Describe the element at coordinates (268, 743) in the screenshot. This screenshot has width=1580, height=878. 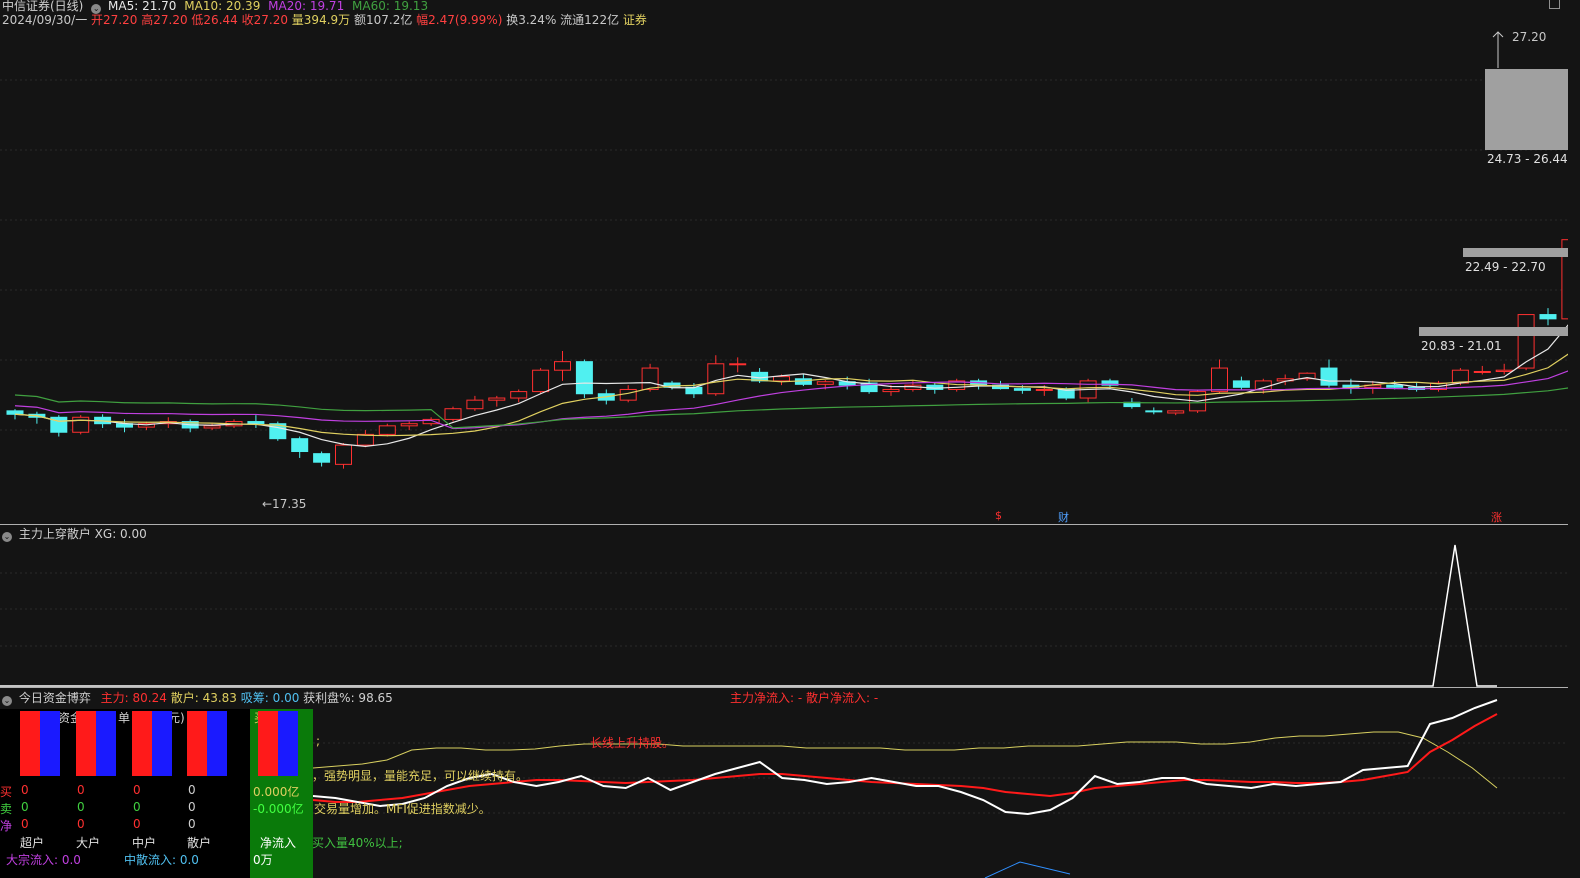
I see `net-buy-bar` at that location.